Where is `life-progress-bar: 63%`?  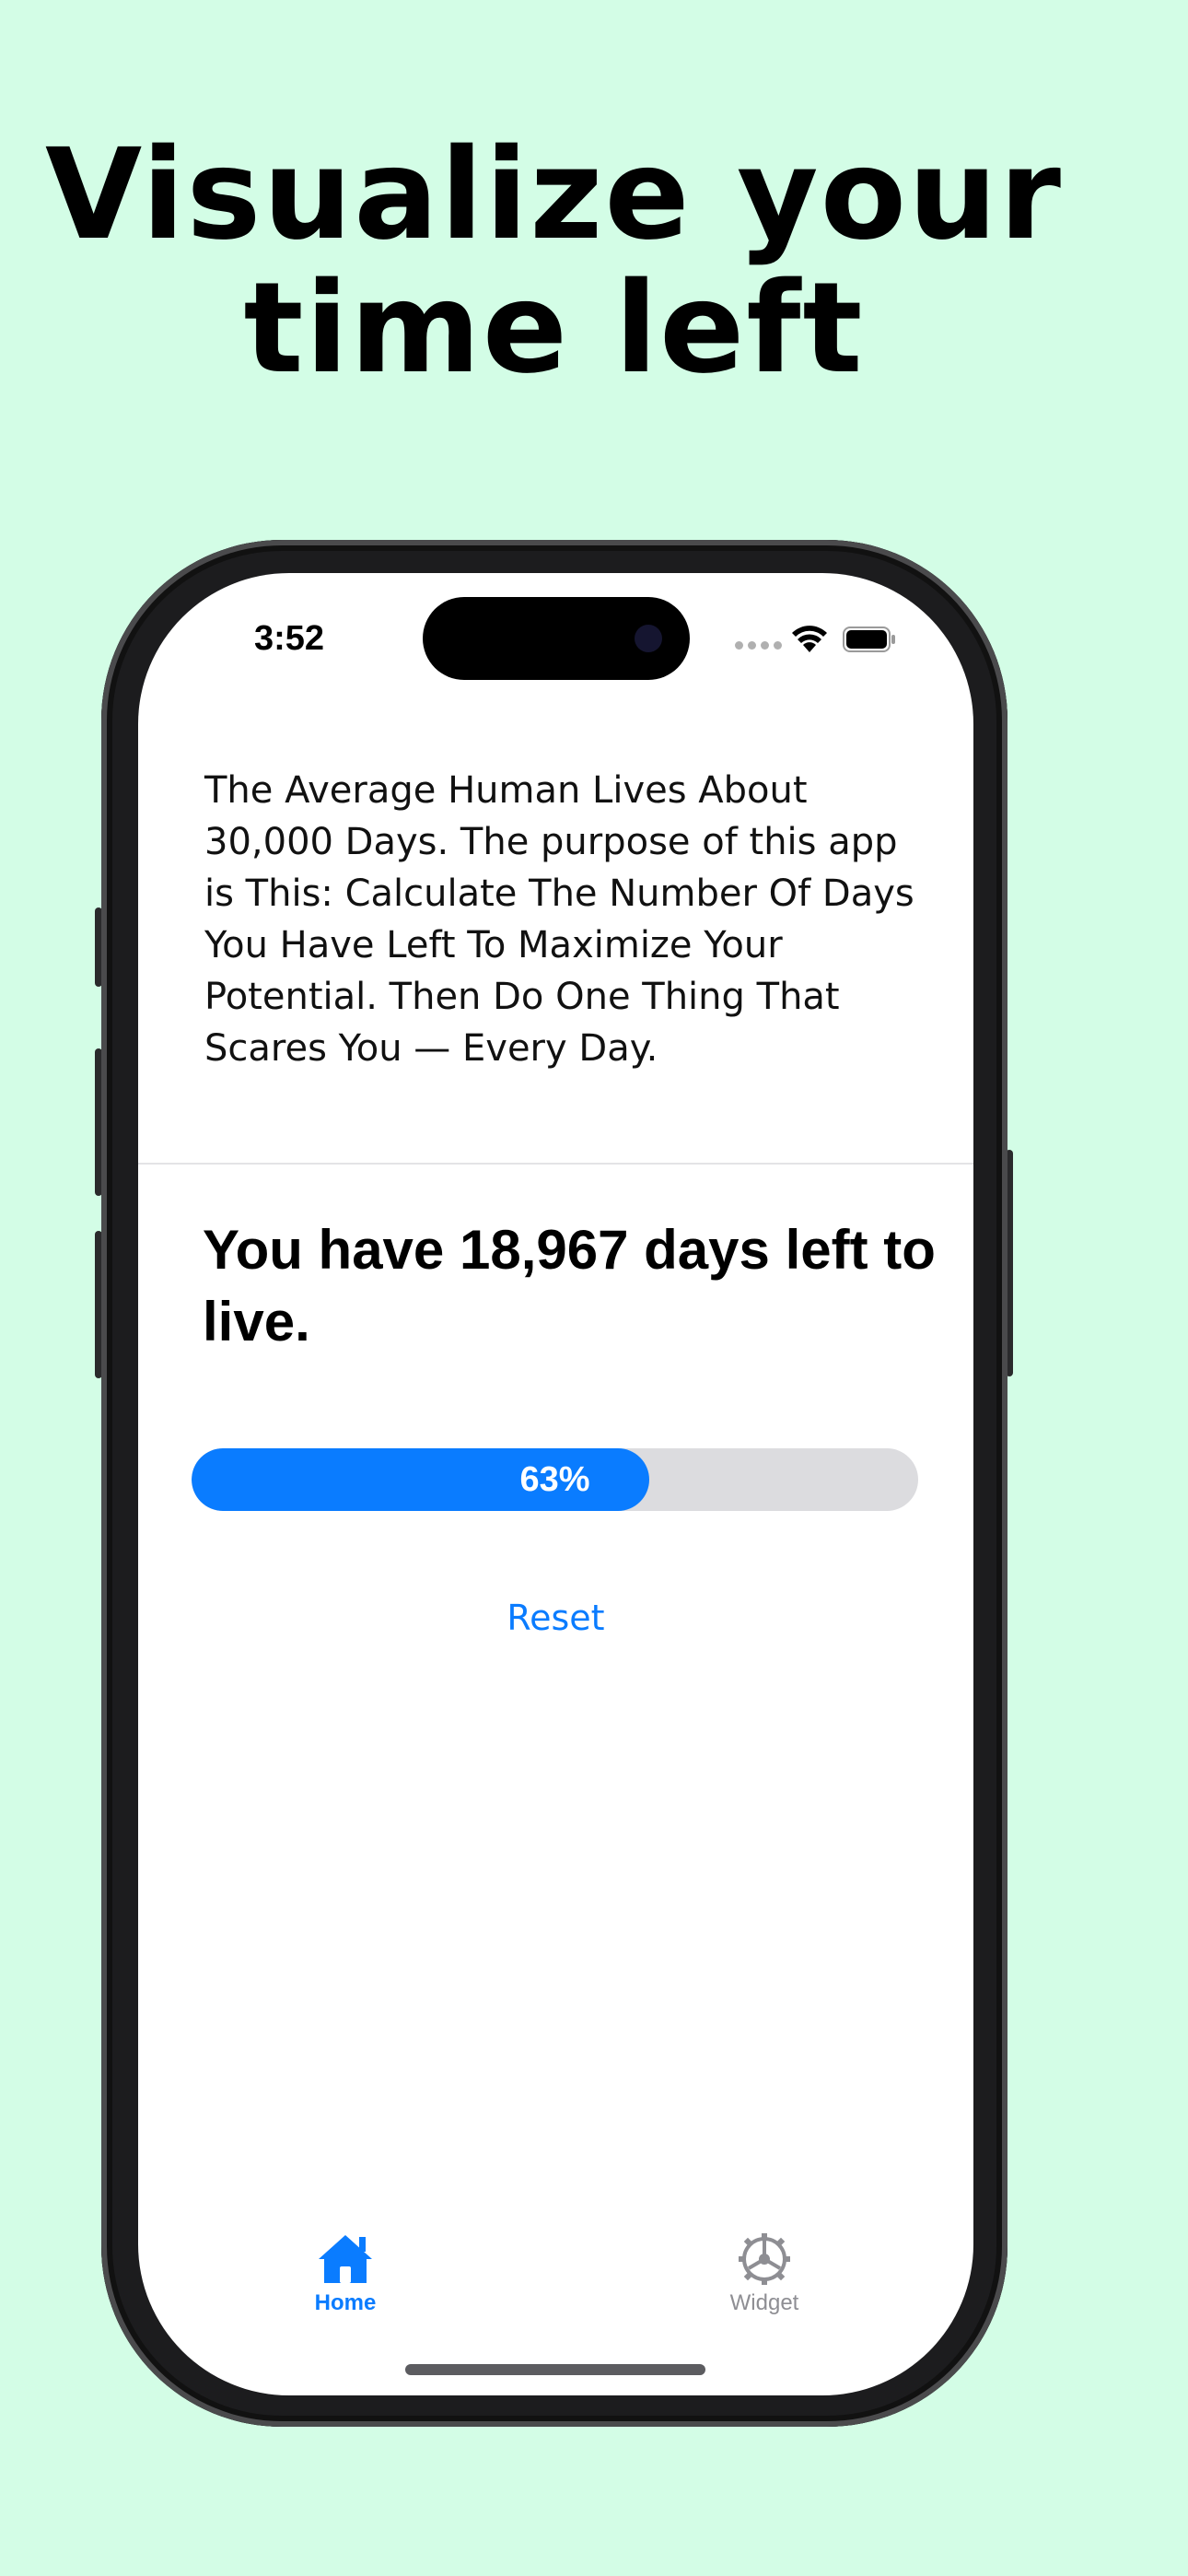
life-progress-bar: 63% is located at coordinates (555, 1479).